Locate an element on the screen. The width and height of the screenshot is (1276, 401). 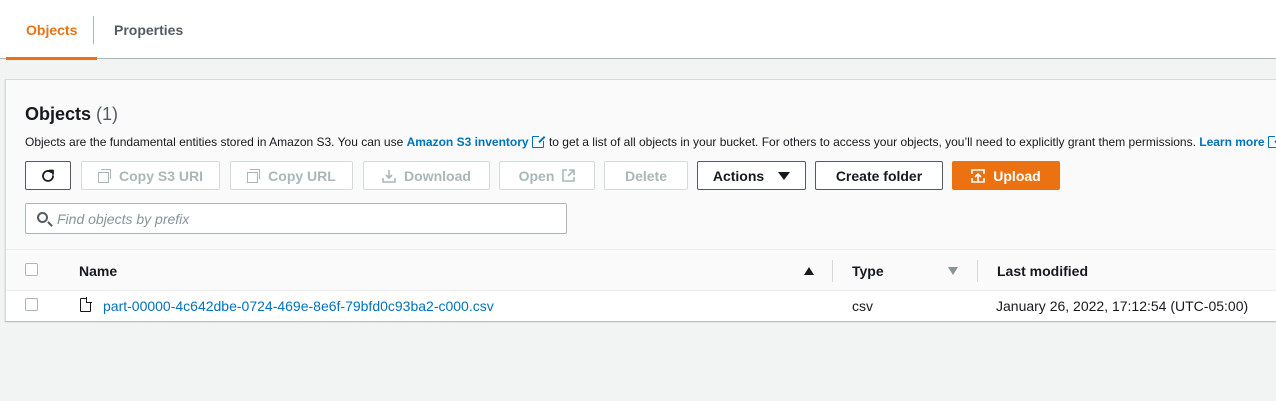
tab-properties: Properties is located at coordinates (148, 29).